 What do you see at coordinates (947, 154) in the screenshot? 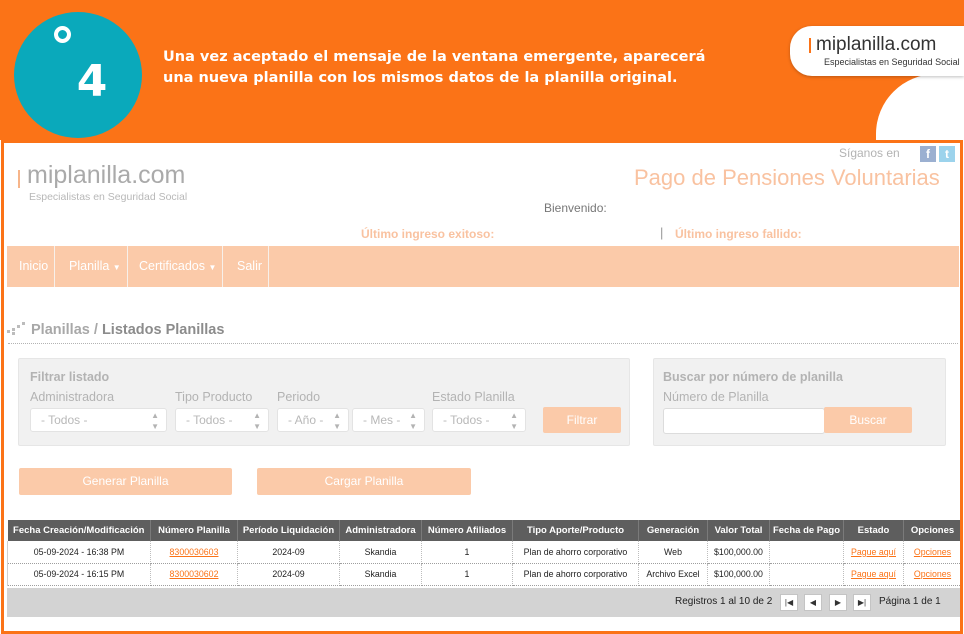
I see `twitter-icon: t` at bounding box center [947, 154].